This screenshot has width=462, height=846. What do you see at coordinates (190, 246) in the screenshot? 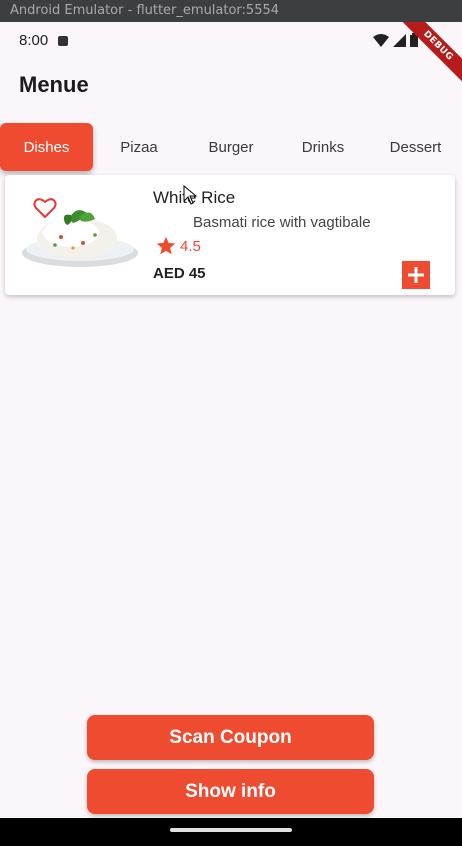
I see `item-rating: 4.5` at bounding box center [190, 246].